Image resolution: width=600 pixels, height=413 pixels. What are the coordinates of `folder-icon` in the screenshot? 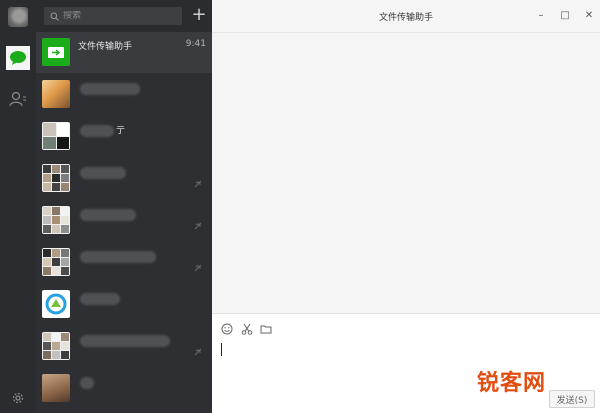 It's located at (266, 329).